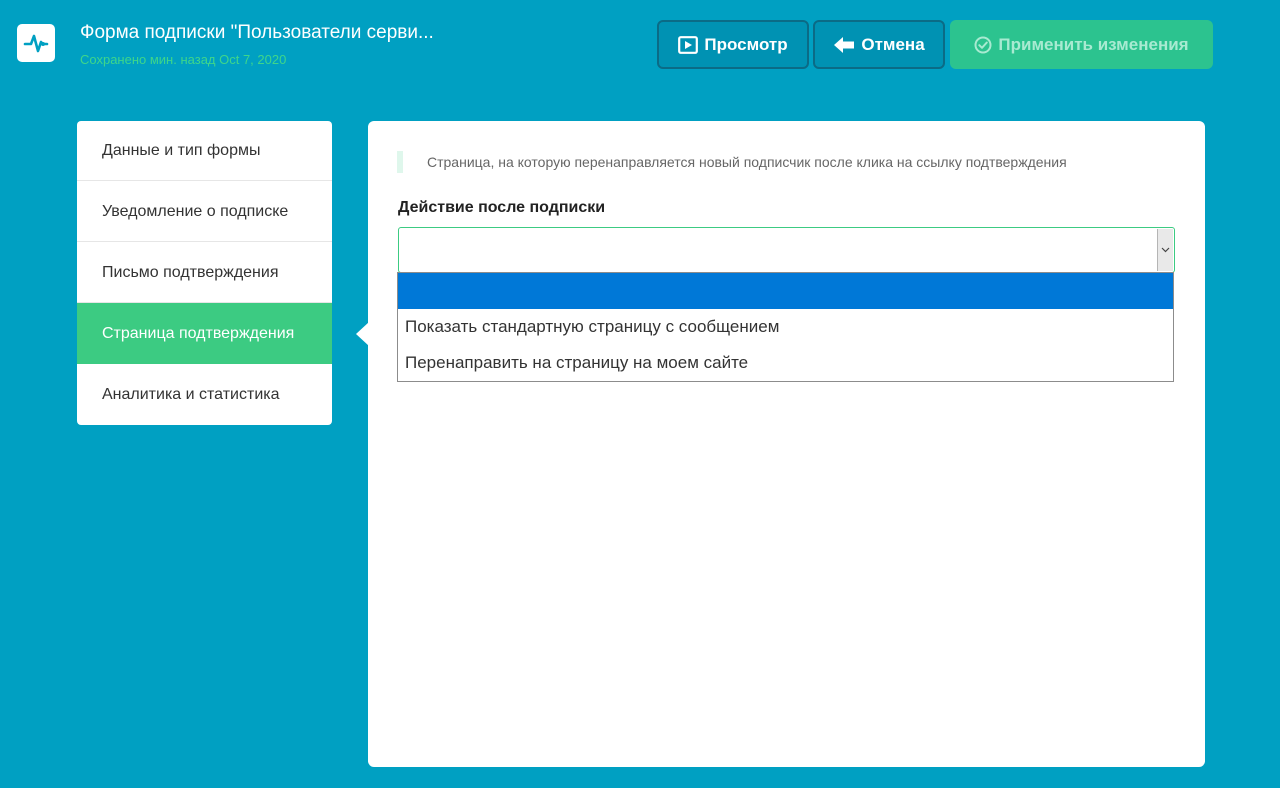 The height and width of the screenshot is (788, 1280). Describe the element at coordinates (844, 44) in the screenshot. I see `arrow-left-icon` at that location.